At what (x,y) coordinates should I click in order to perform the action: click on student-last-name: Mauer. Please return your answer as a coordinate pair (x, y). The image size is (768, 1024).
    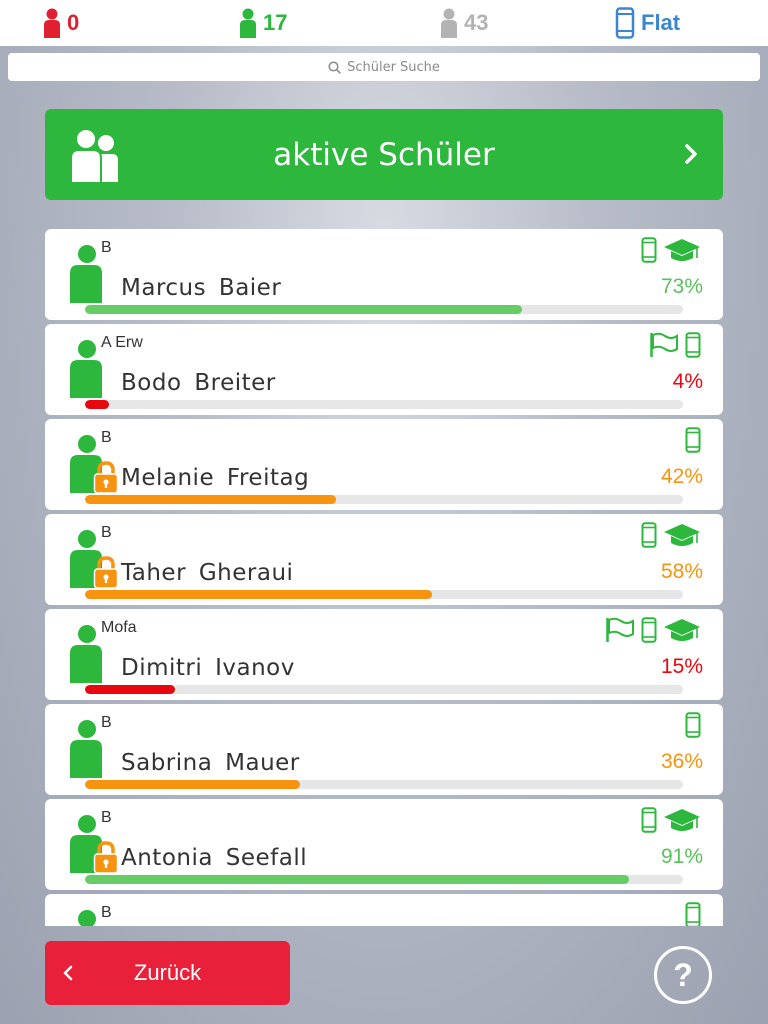
    Looking at the image, I should click on (262, 763).